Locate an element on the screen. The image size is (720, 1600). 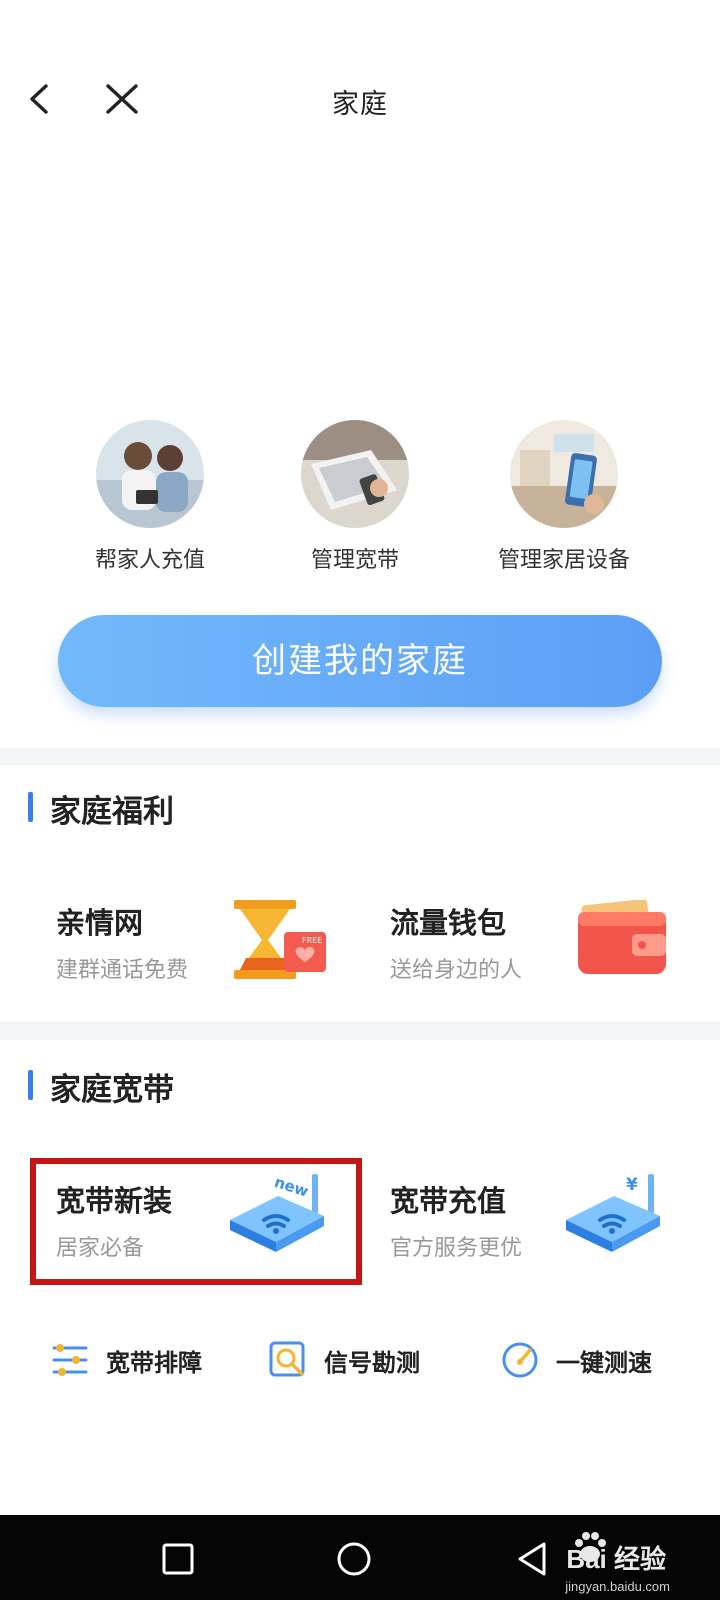
laptop-photo is located at coordinates (355, 474).